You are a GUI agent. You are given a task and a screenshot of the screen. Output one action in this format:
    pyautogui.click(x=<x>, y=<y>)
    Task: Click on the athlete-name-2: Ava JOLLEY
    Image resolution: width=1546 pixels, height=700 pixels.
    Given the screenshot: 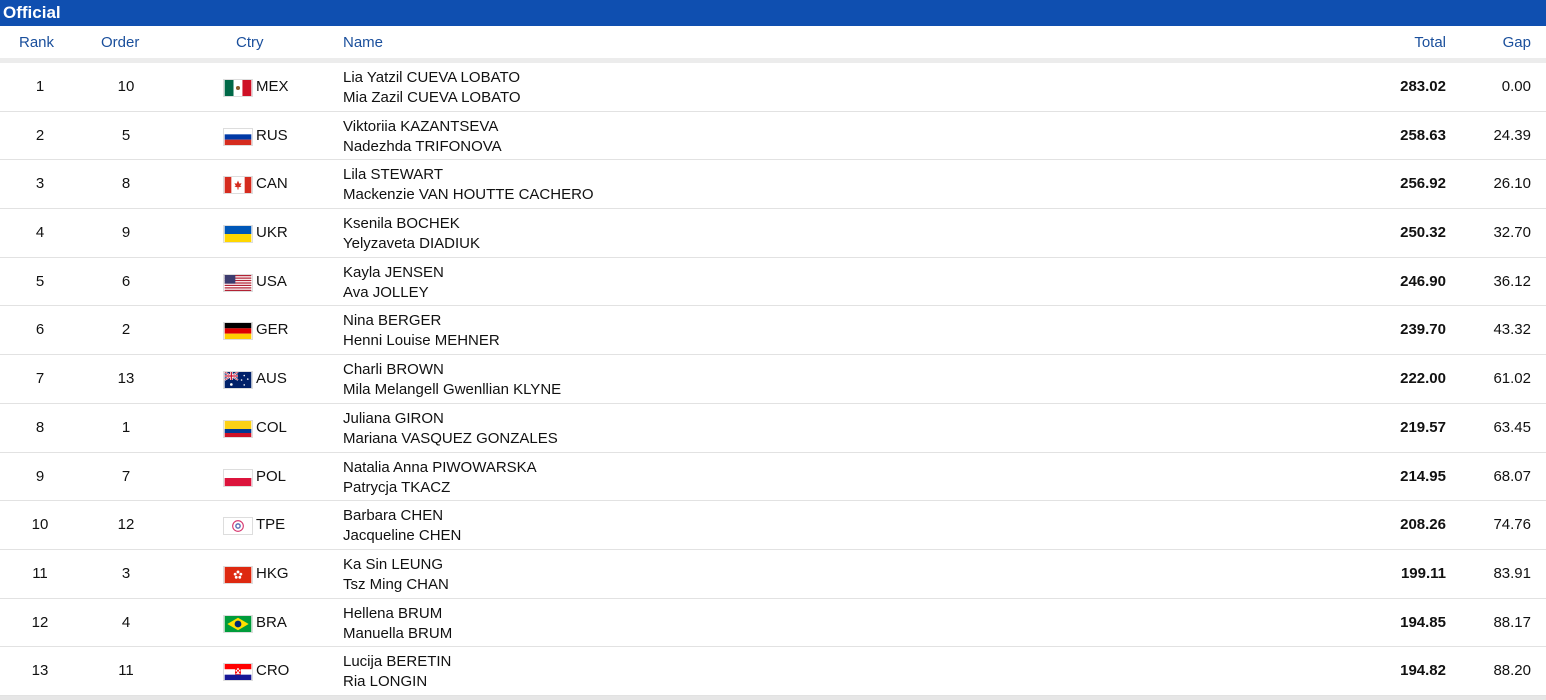 What is the action you would take?
    pyautogui.click(x=386, y=292)
    